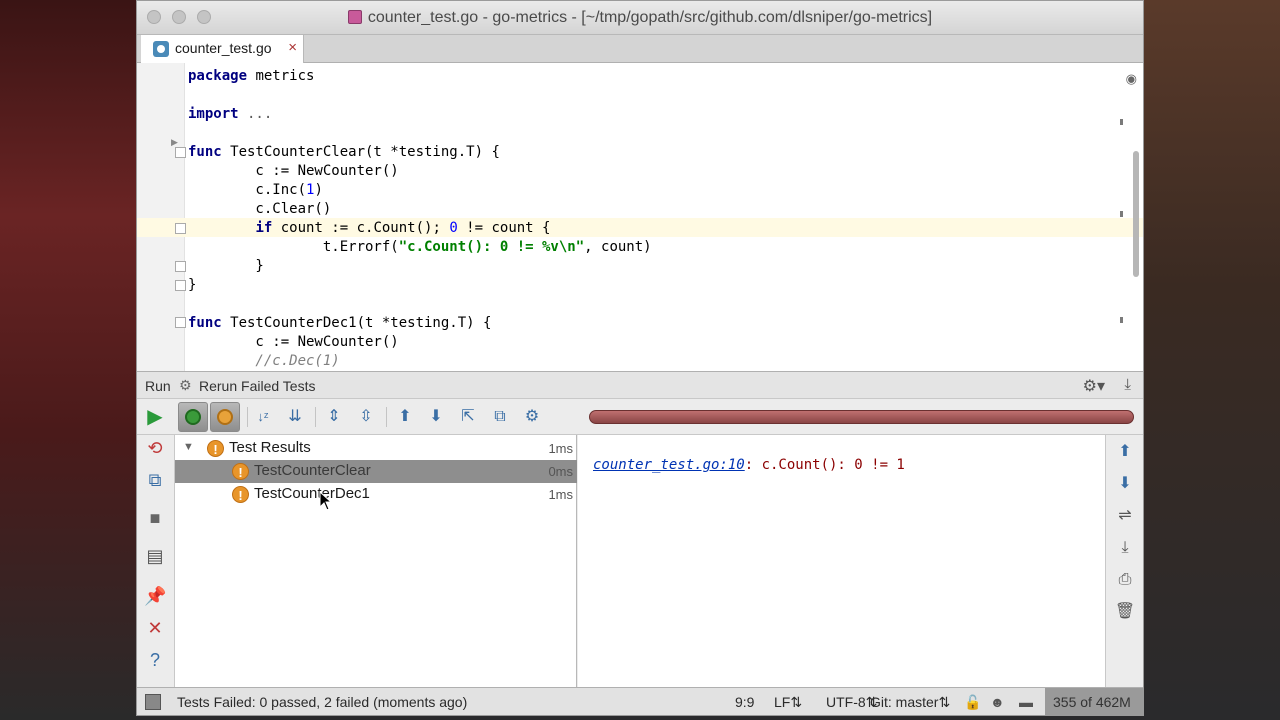 This screenshot has height=720, width=1280. What do you see at coordinates (257, 386) in the screenshot?
I see `run-configuration-tab: Rerun Failed Tests` at bounding box center [257, 386].